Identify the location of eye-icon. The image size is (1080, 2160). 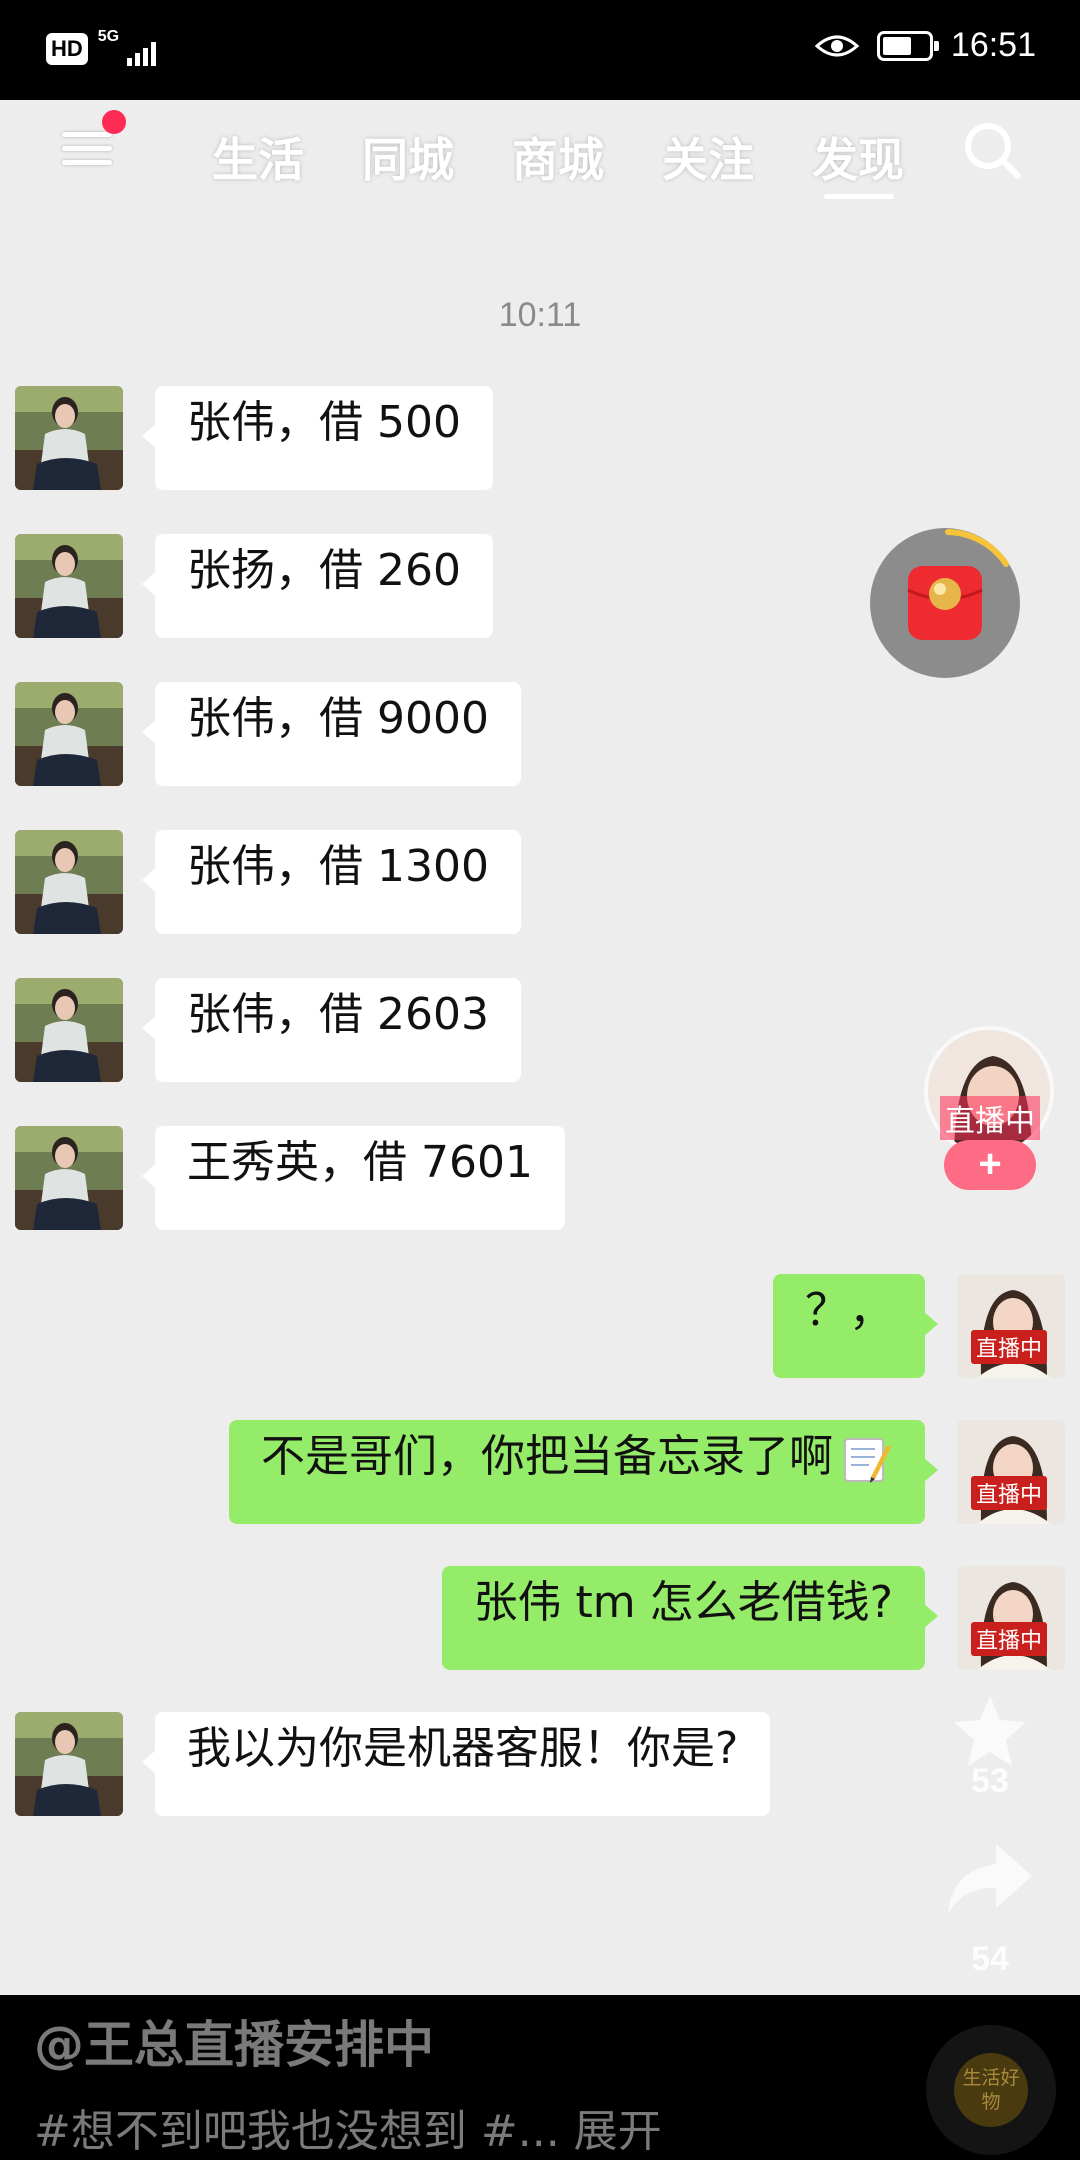
(836, 45).